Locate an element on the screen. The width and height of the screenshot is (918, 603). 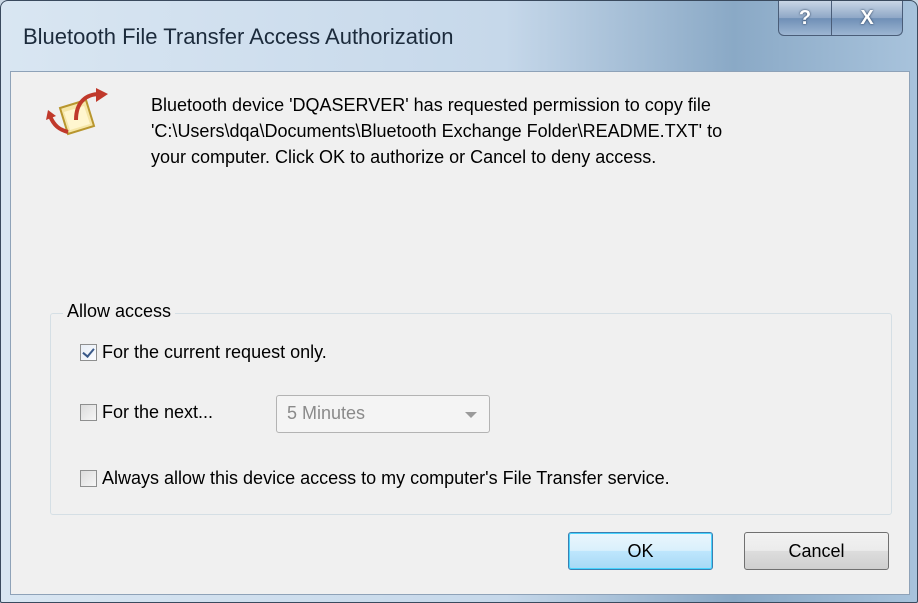
option-current-request: For the current request only. is located at coordinates (203, 352).